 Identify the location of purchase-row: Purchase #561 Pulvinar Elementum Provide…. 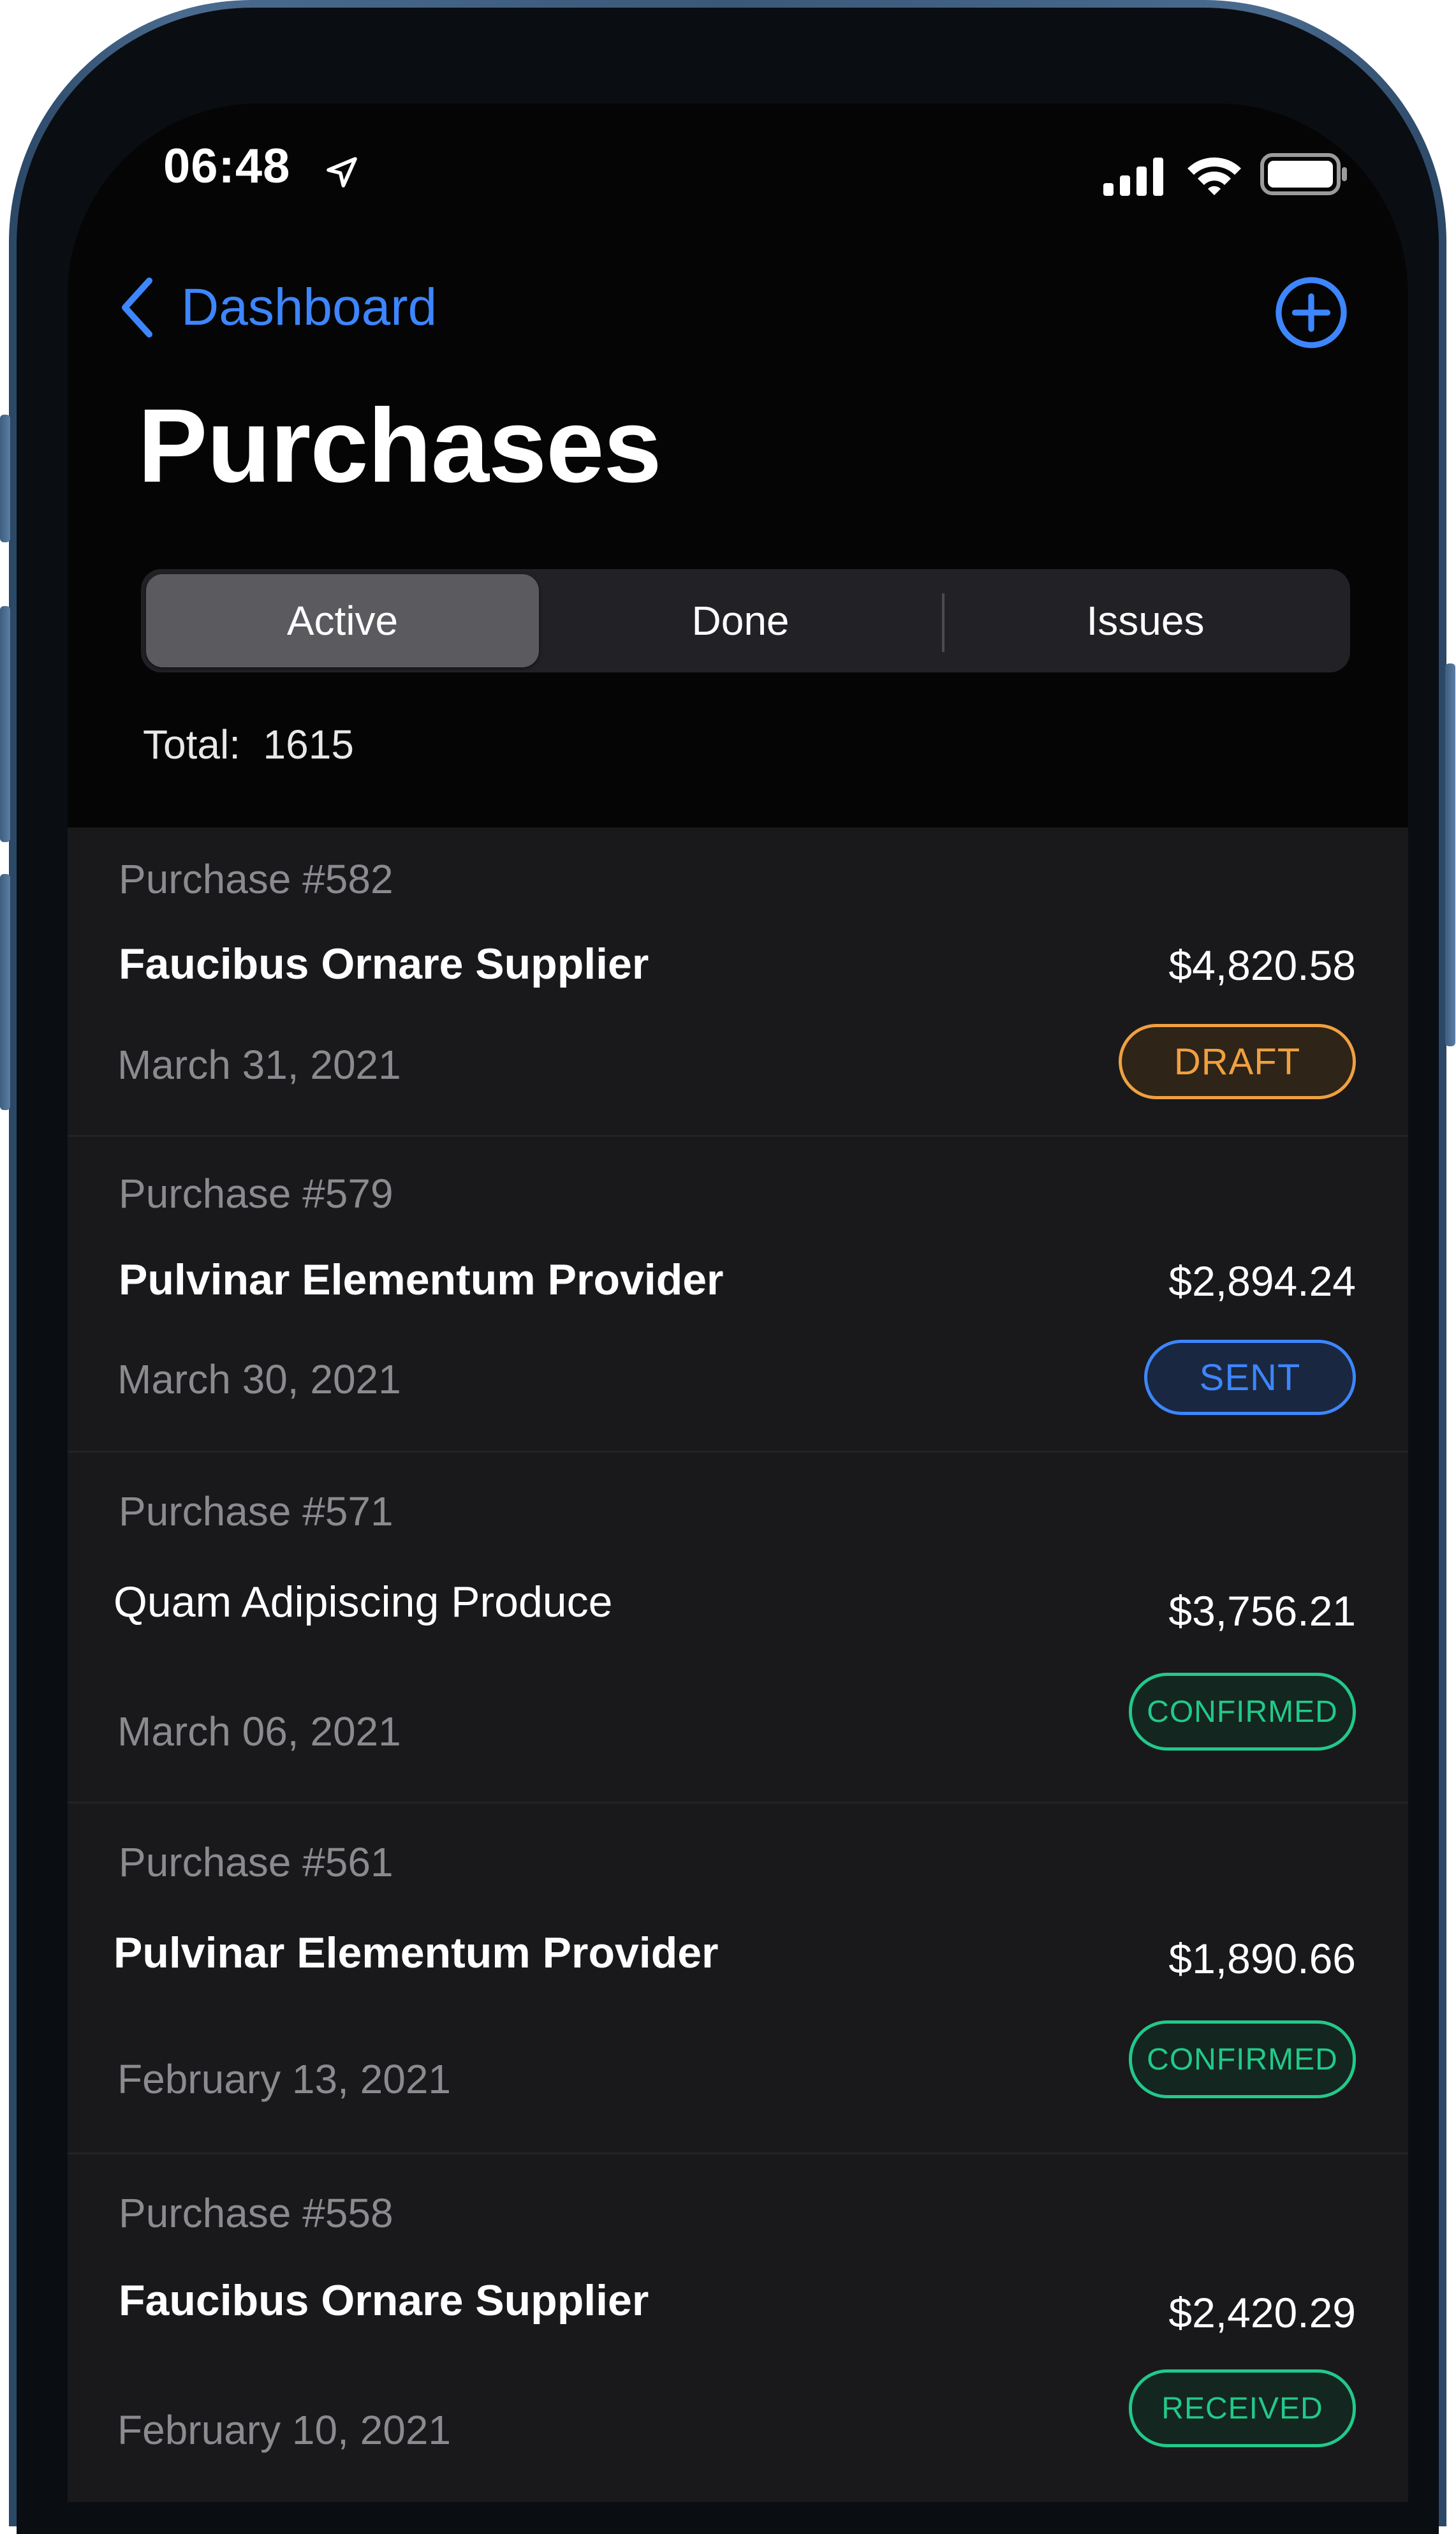
(738, 1979).